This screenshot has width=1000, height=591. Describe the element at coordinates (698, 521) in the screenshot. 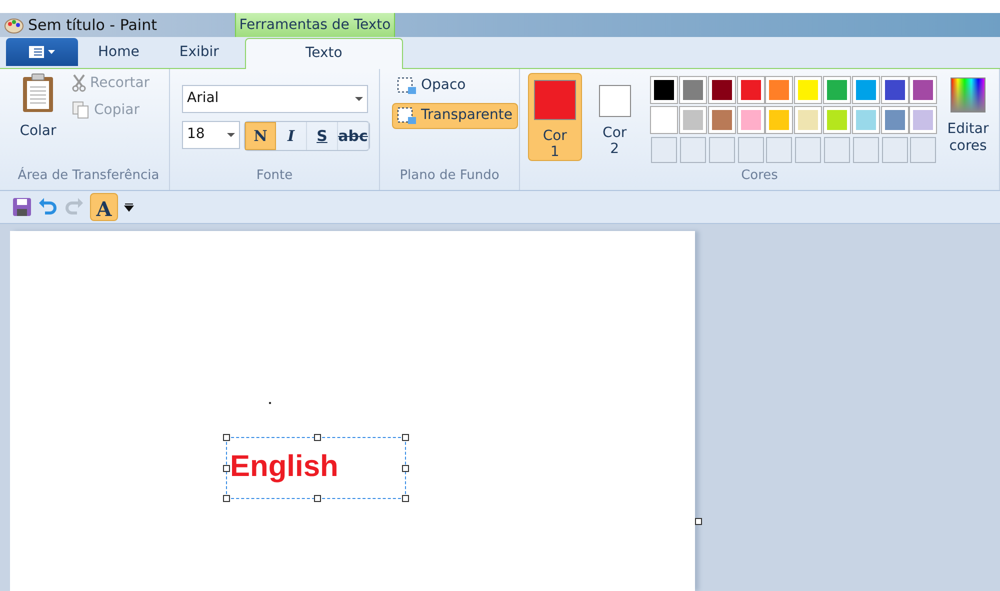

I see `canvas-resize-handle` at that location.